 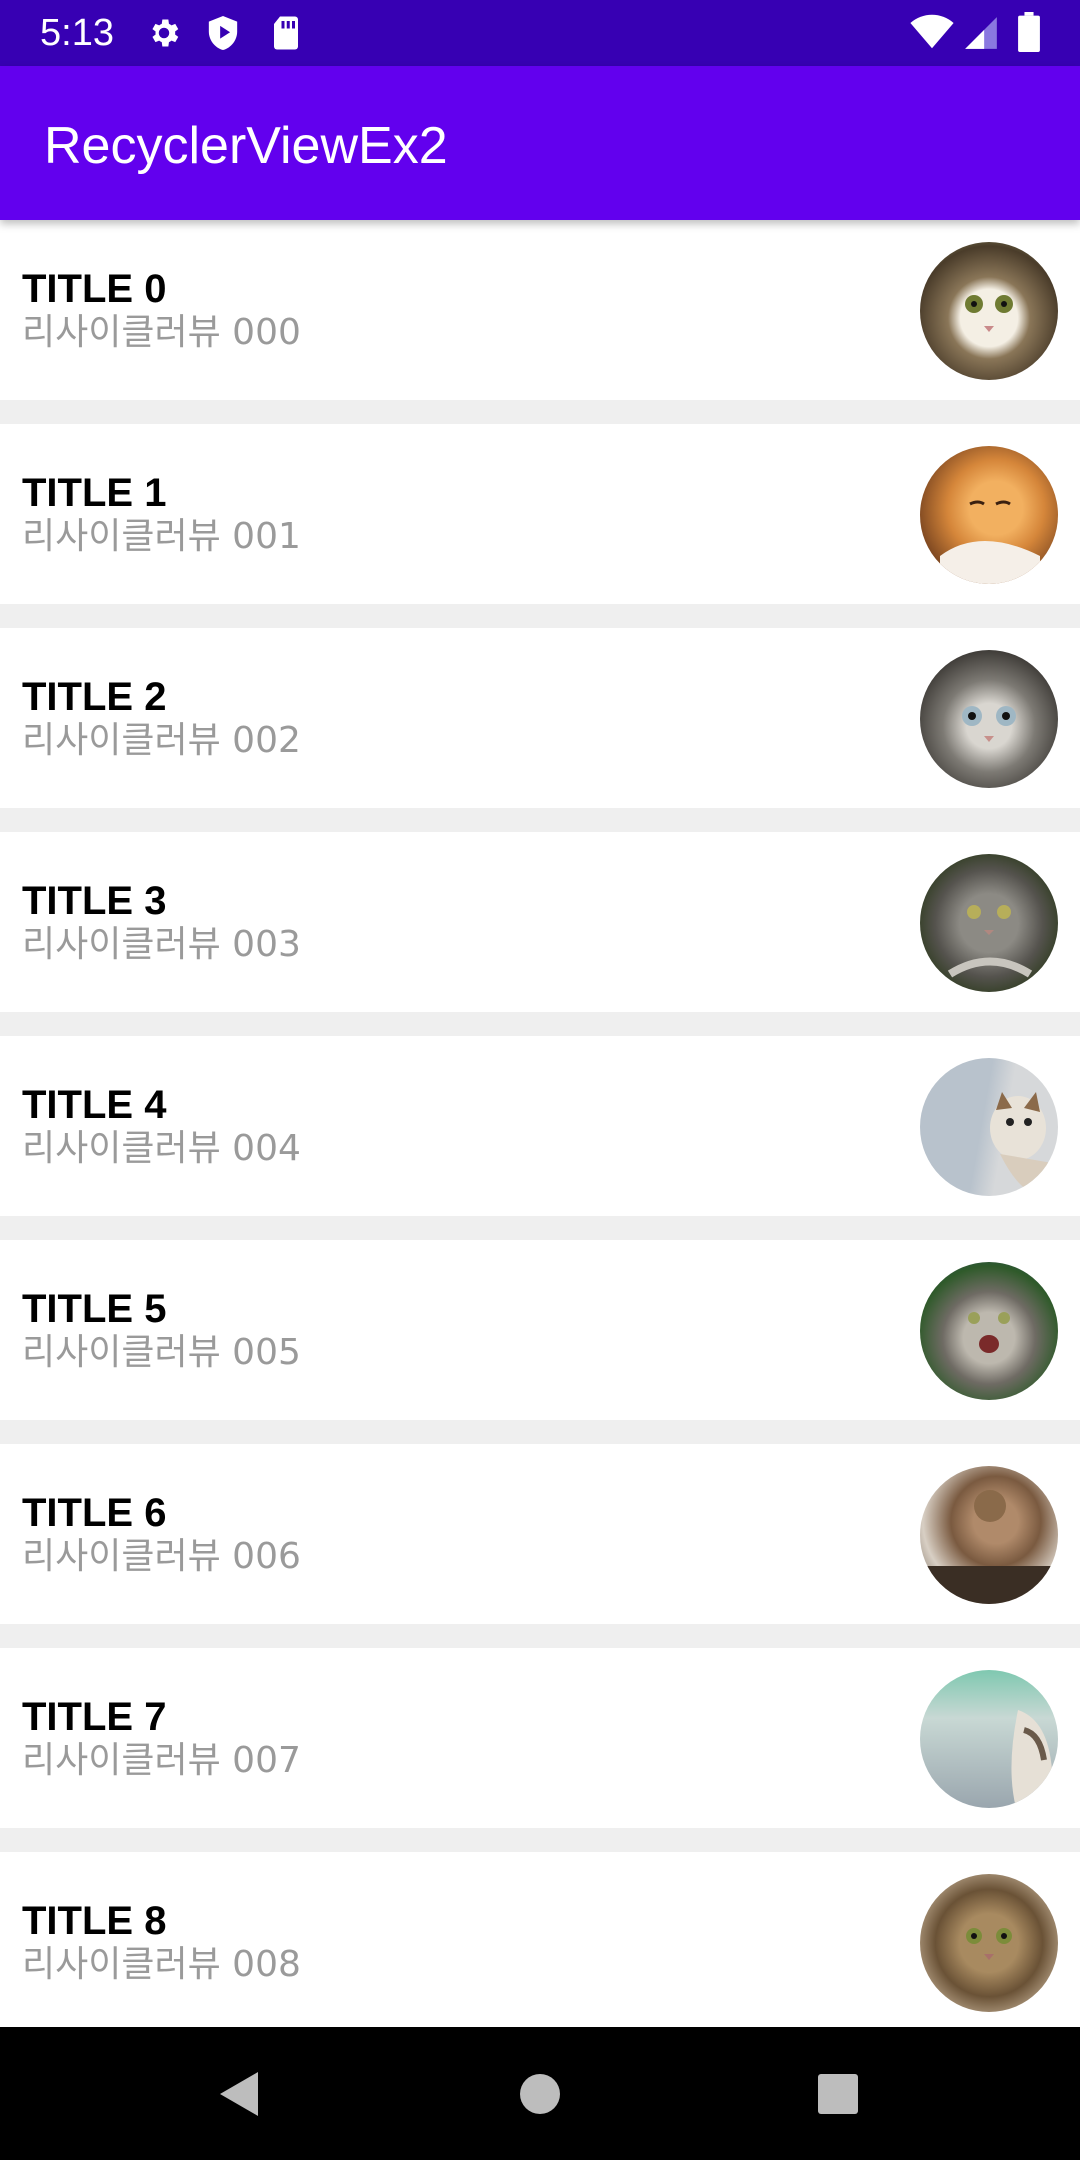 I want to click on item-subtitle: 리사이클러뷰 000, so click(x=161, y=332).